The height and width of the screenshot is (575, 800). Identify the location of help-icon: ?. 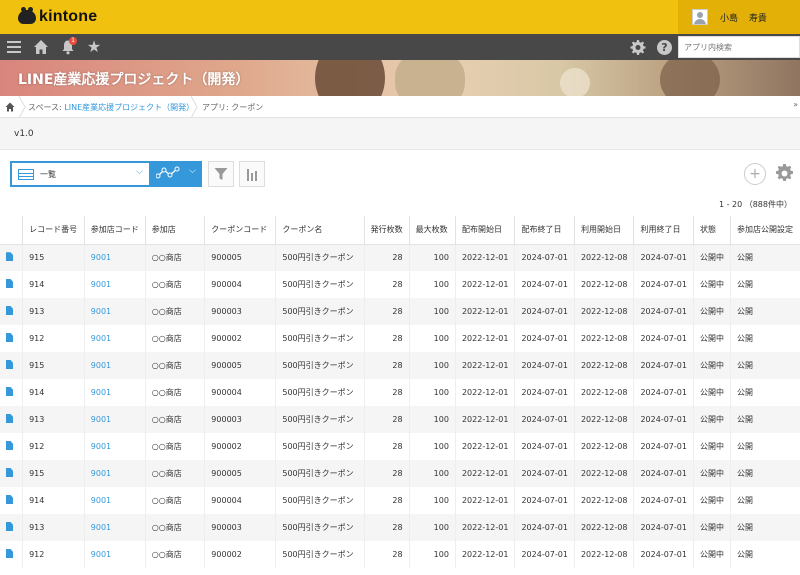
(664, 47).